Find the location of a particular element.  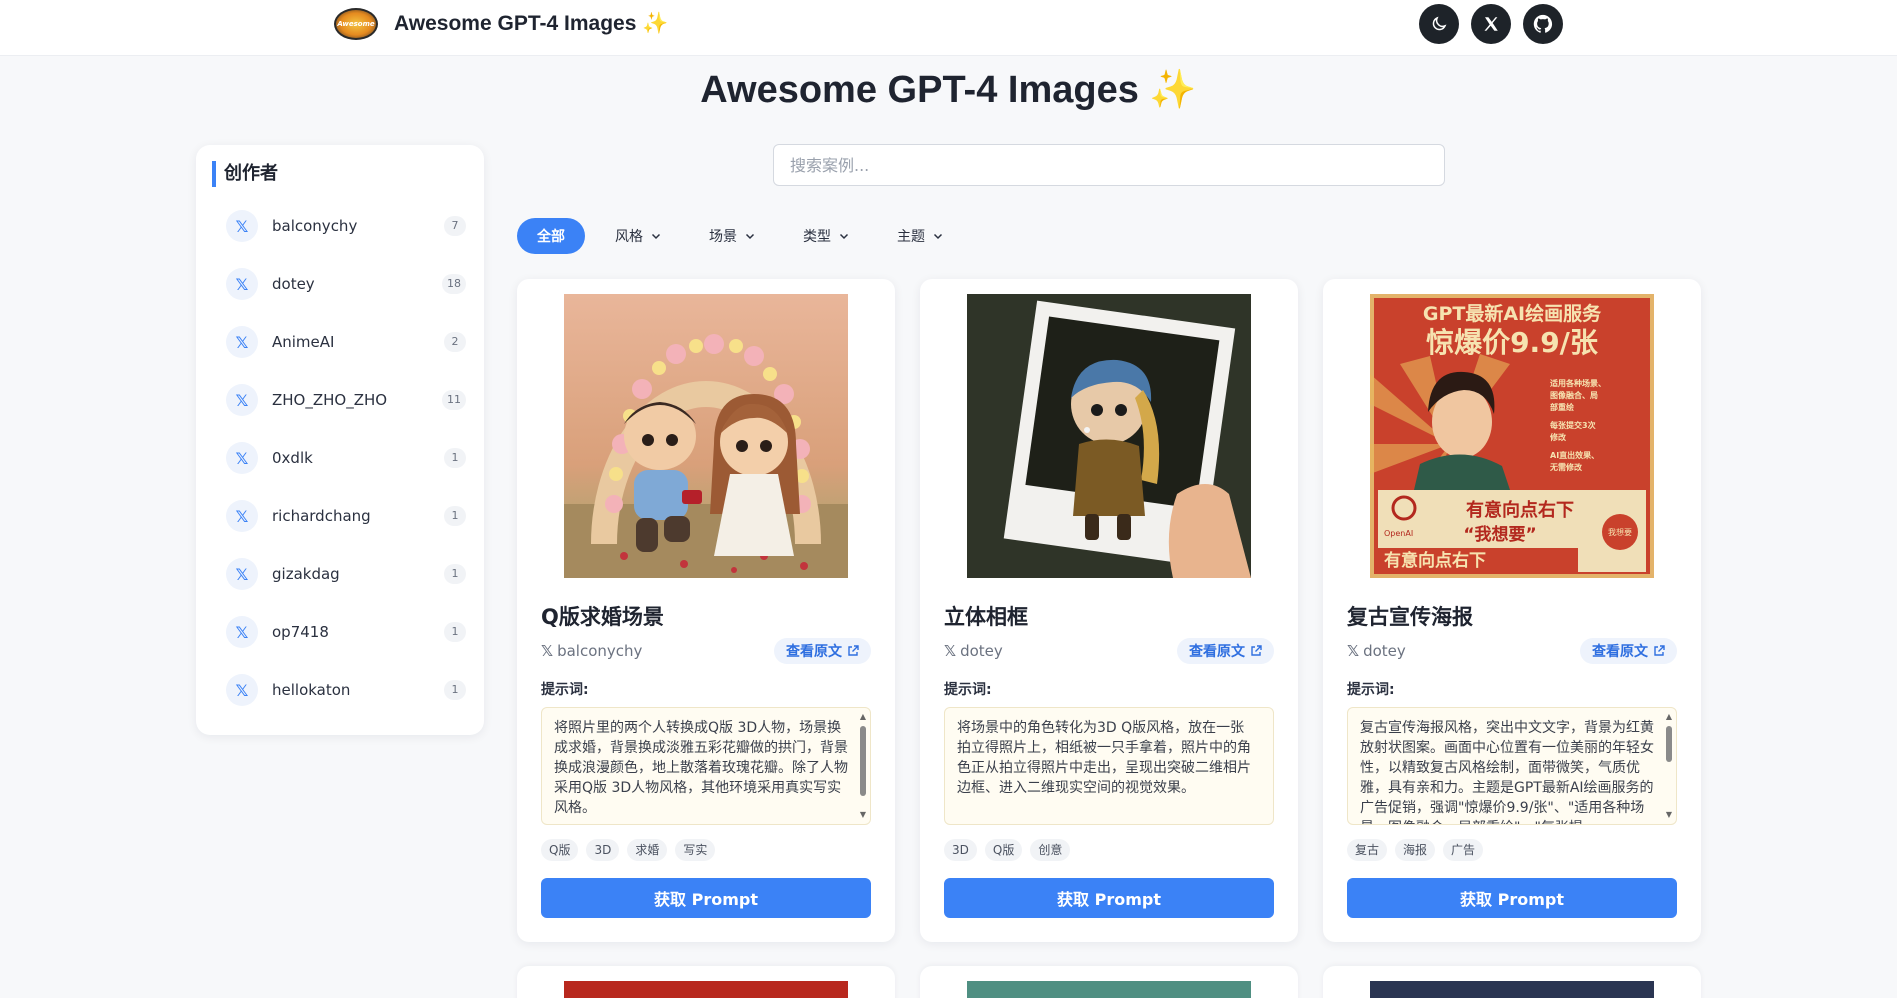

brand: Awesome Awesome GPT-4 Images ✨ is located at coordinates (501, 24).